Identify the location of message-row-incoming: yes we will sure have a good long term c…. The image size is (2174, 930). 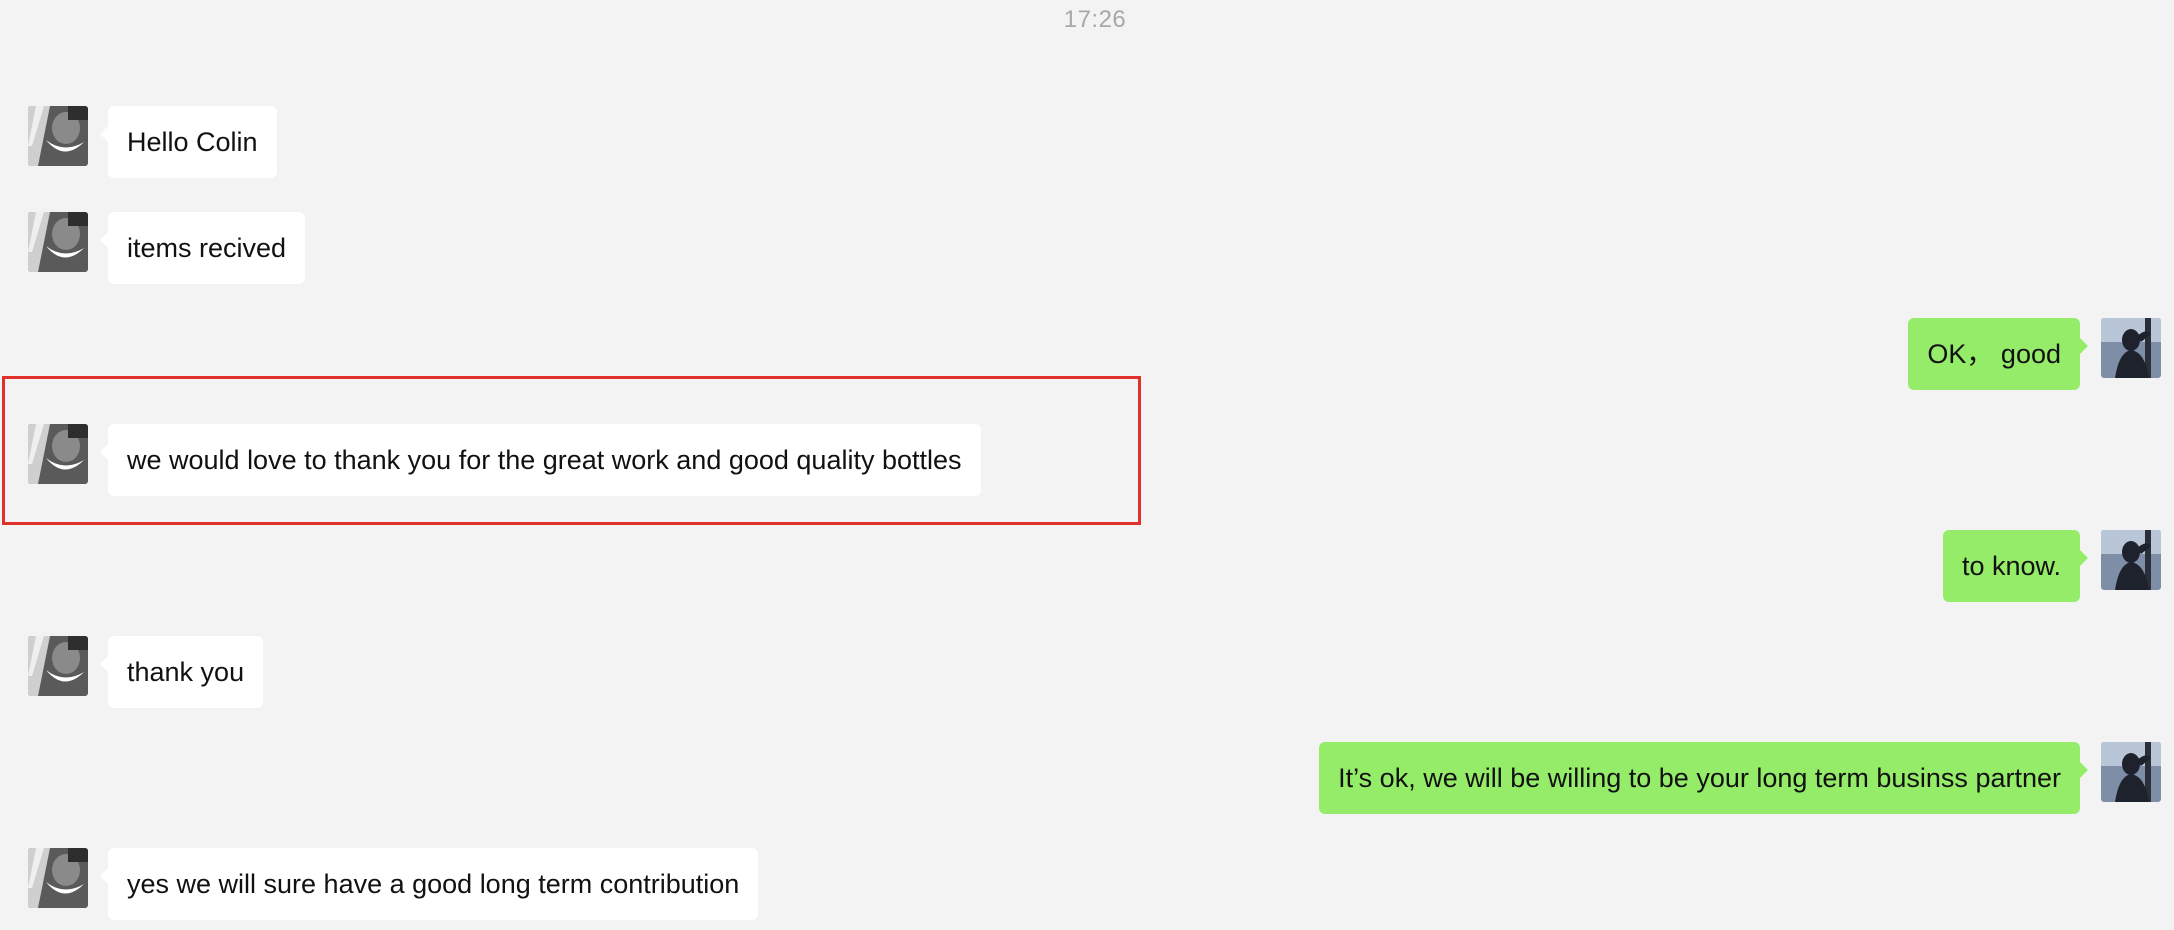
(450, 884).